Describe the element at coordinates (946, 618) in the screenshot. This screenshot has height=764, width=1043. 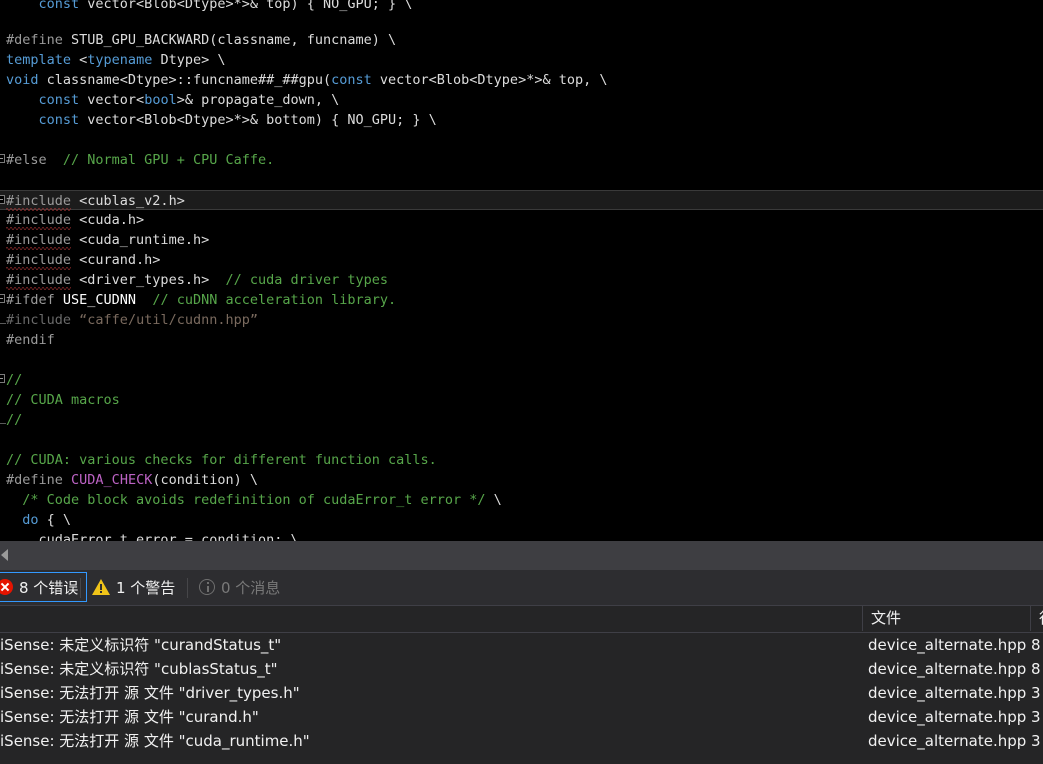
I see `column-header-file: 文件` at that location.